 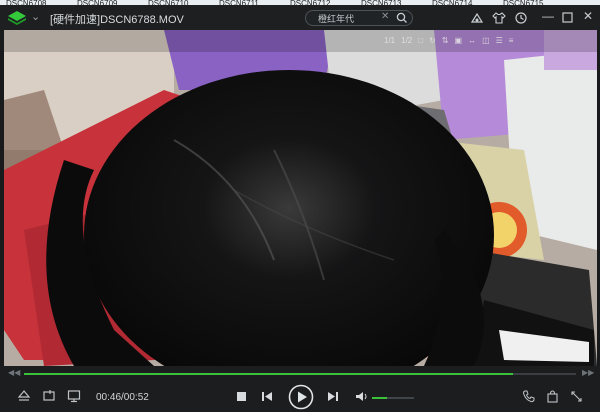 I want to click on search-input: 橙红年代, so click(x=336, y=18).